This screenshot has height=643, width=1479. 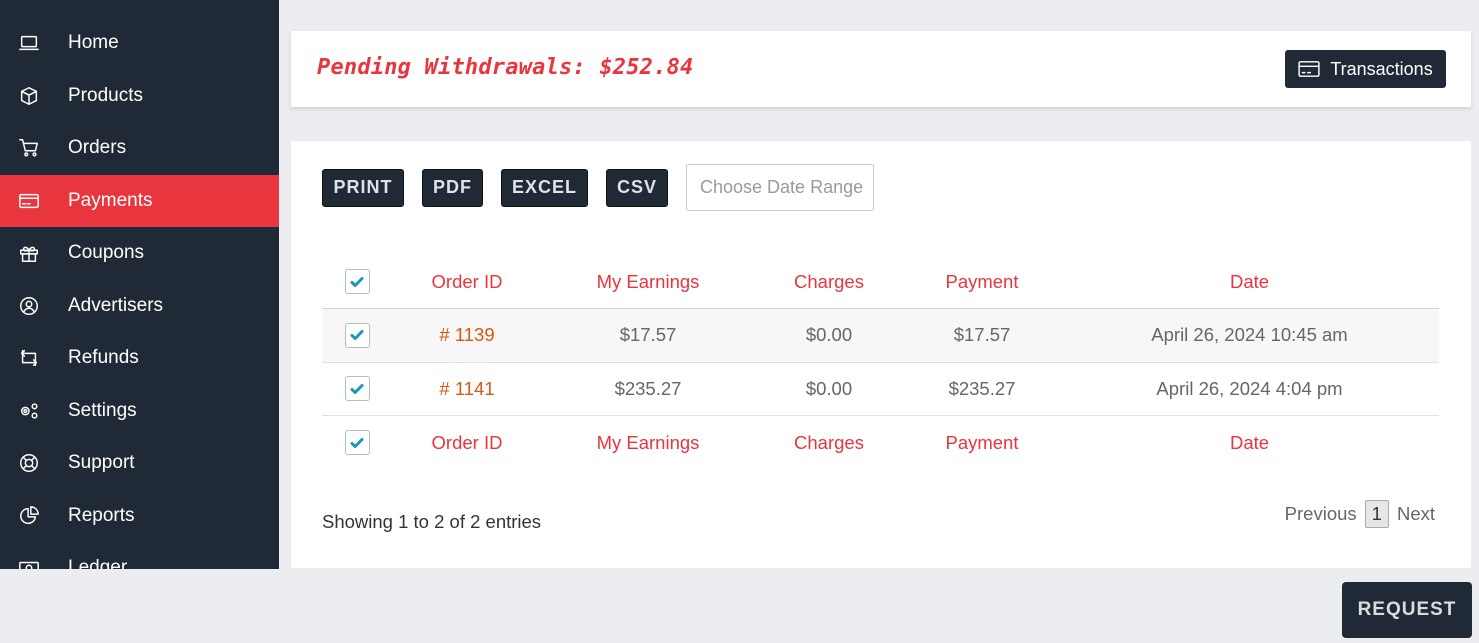 I want to click on pending-withdrawals-text: Pending Withdrawals: $252.84, so click(x=505, y=67).